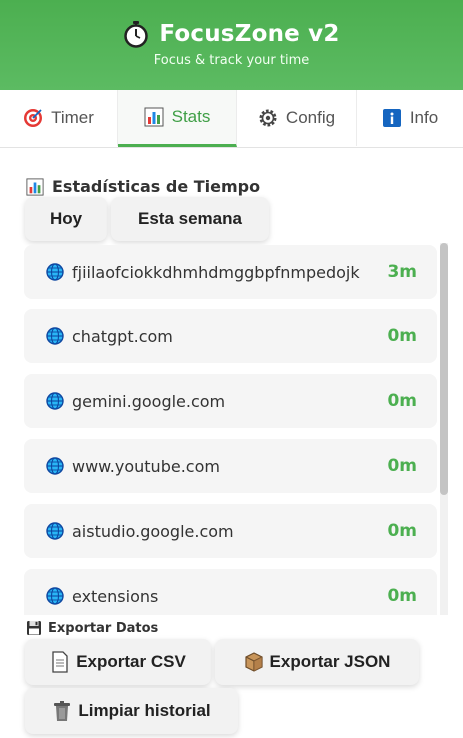  Describe the element at coordinates (136, 34) in the screenshot. I see `stopwatch-icon` at that location.